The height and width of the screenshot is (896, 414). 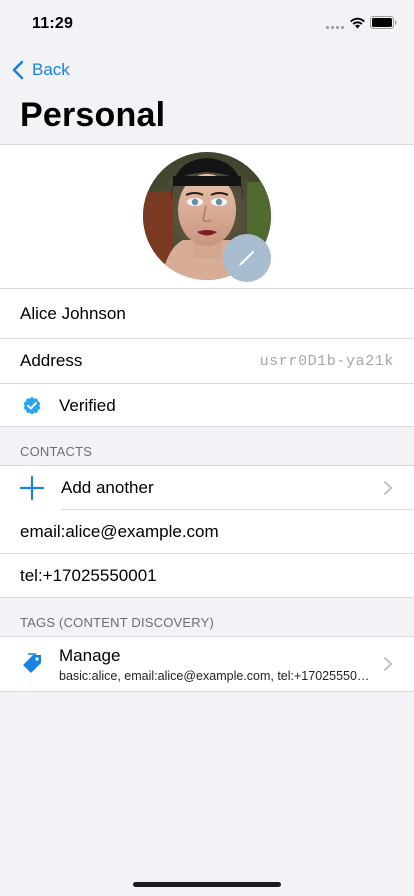 What do you see at coordinates (87, 405) in the screenshot?
I see `verified-label: Verified` at bounding box center [87, 405].